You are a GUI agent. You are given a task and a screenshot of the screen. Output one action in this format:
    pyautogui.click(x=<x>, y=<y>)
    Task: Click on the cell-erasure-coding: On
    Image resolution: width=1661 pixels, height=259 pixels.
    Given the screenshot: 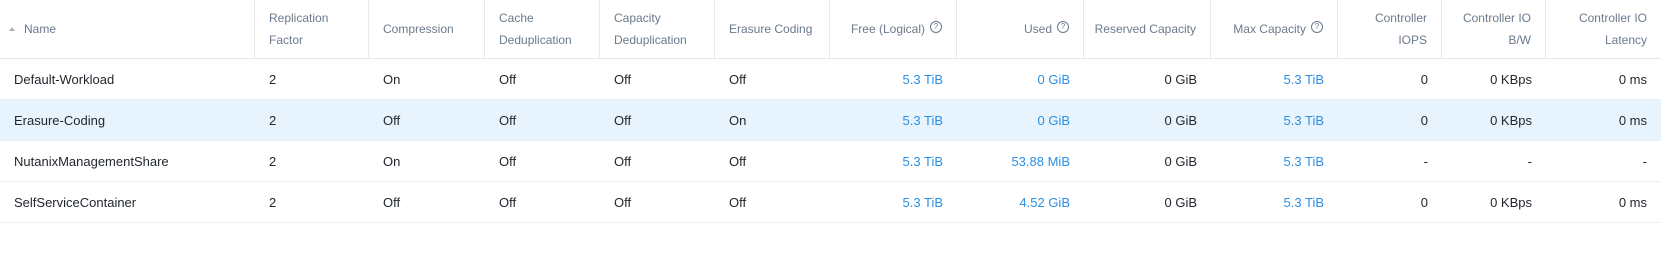 What is the action you would take?
    pyautogui.click(x=738, y=120)
    